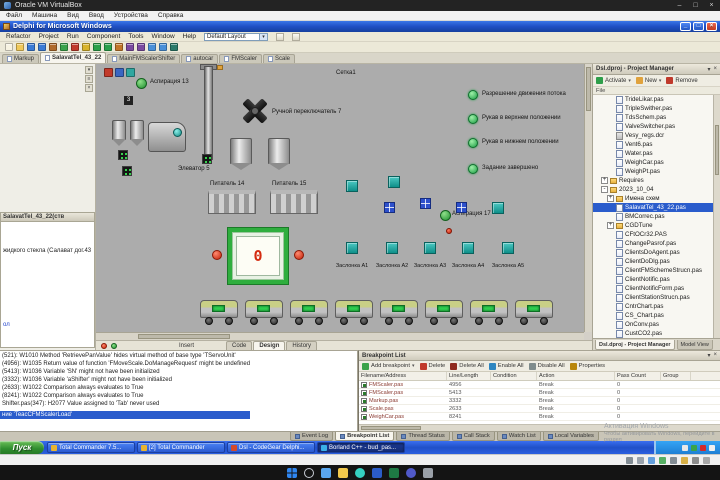 This screenshot has height=480, width=720. Describe the element at coordinates (653, 171) in the screenshot. I see `tree-item-weighpt-pas: WeighPt.pas` at that location.